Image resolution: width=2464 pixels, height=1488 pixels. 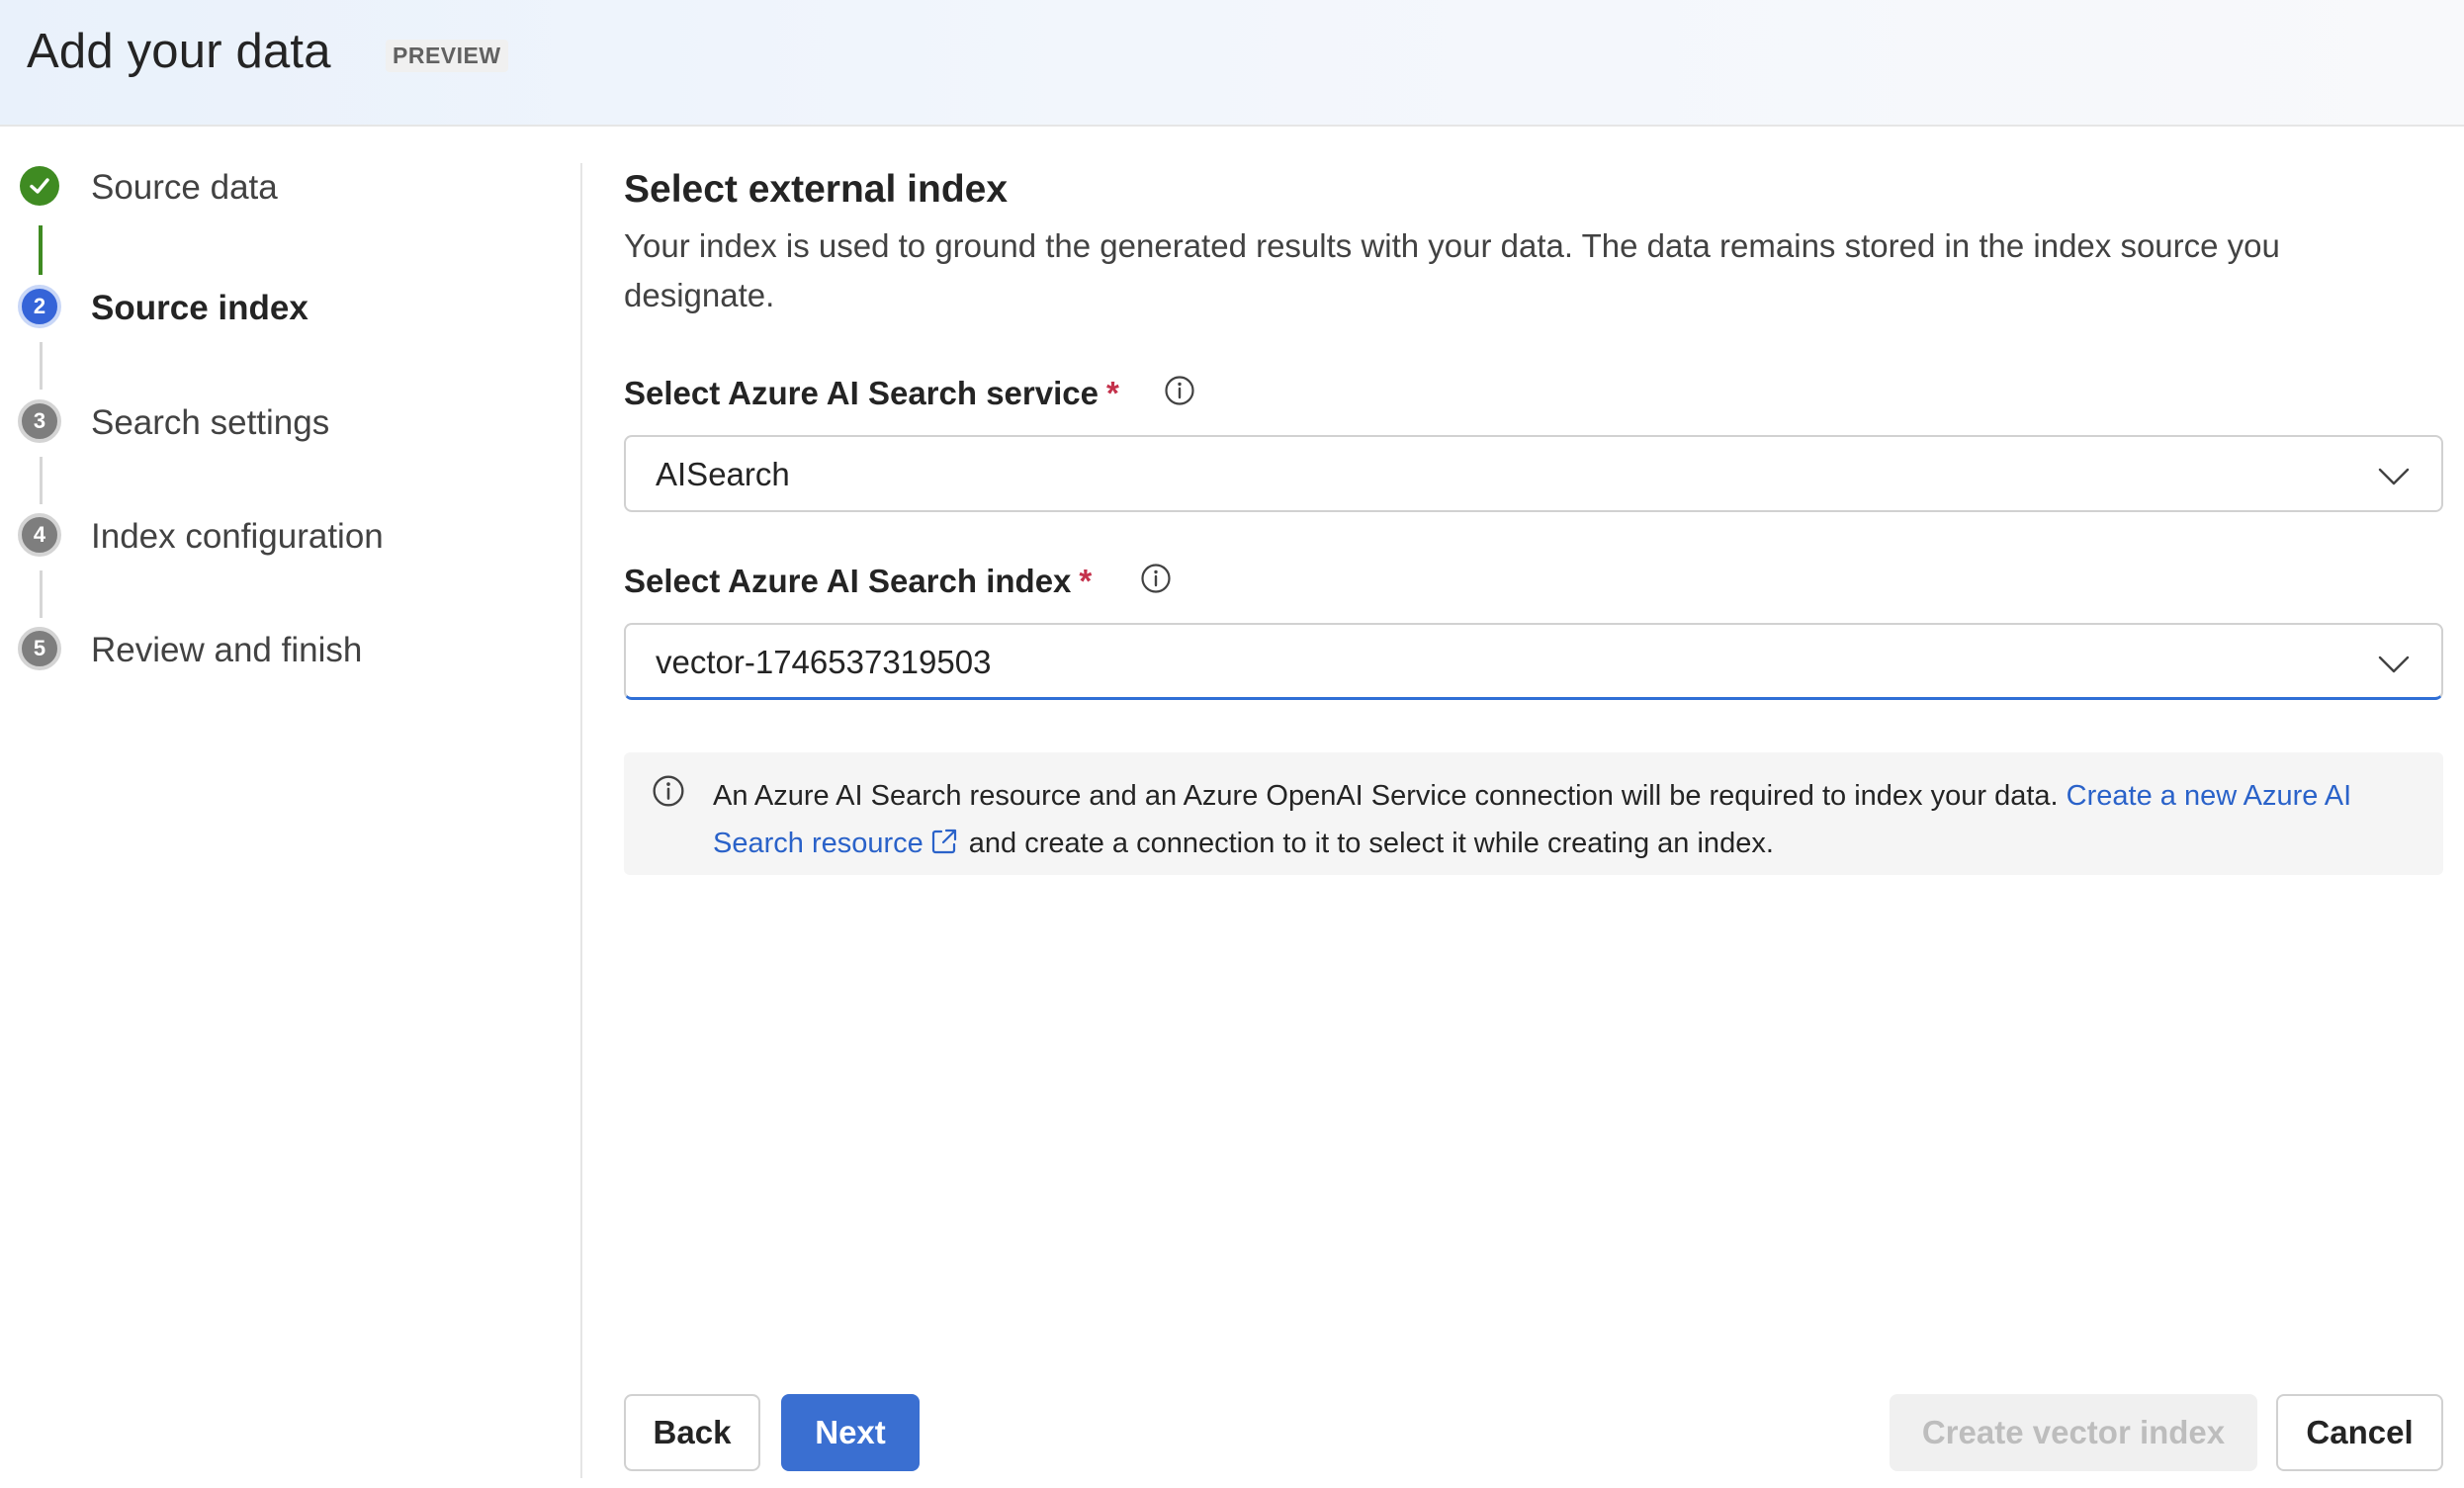 I want to click on cancel-button: Cancel, so click(x=2360, y=1432).